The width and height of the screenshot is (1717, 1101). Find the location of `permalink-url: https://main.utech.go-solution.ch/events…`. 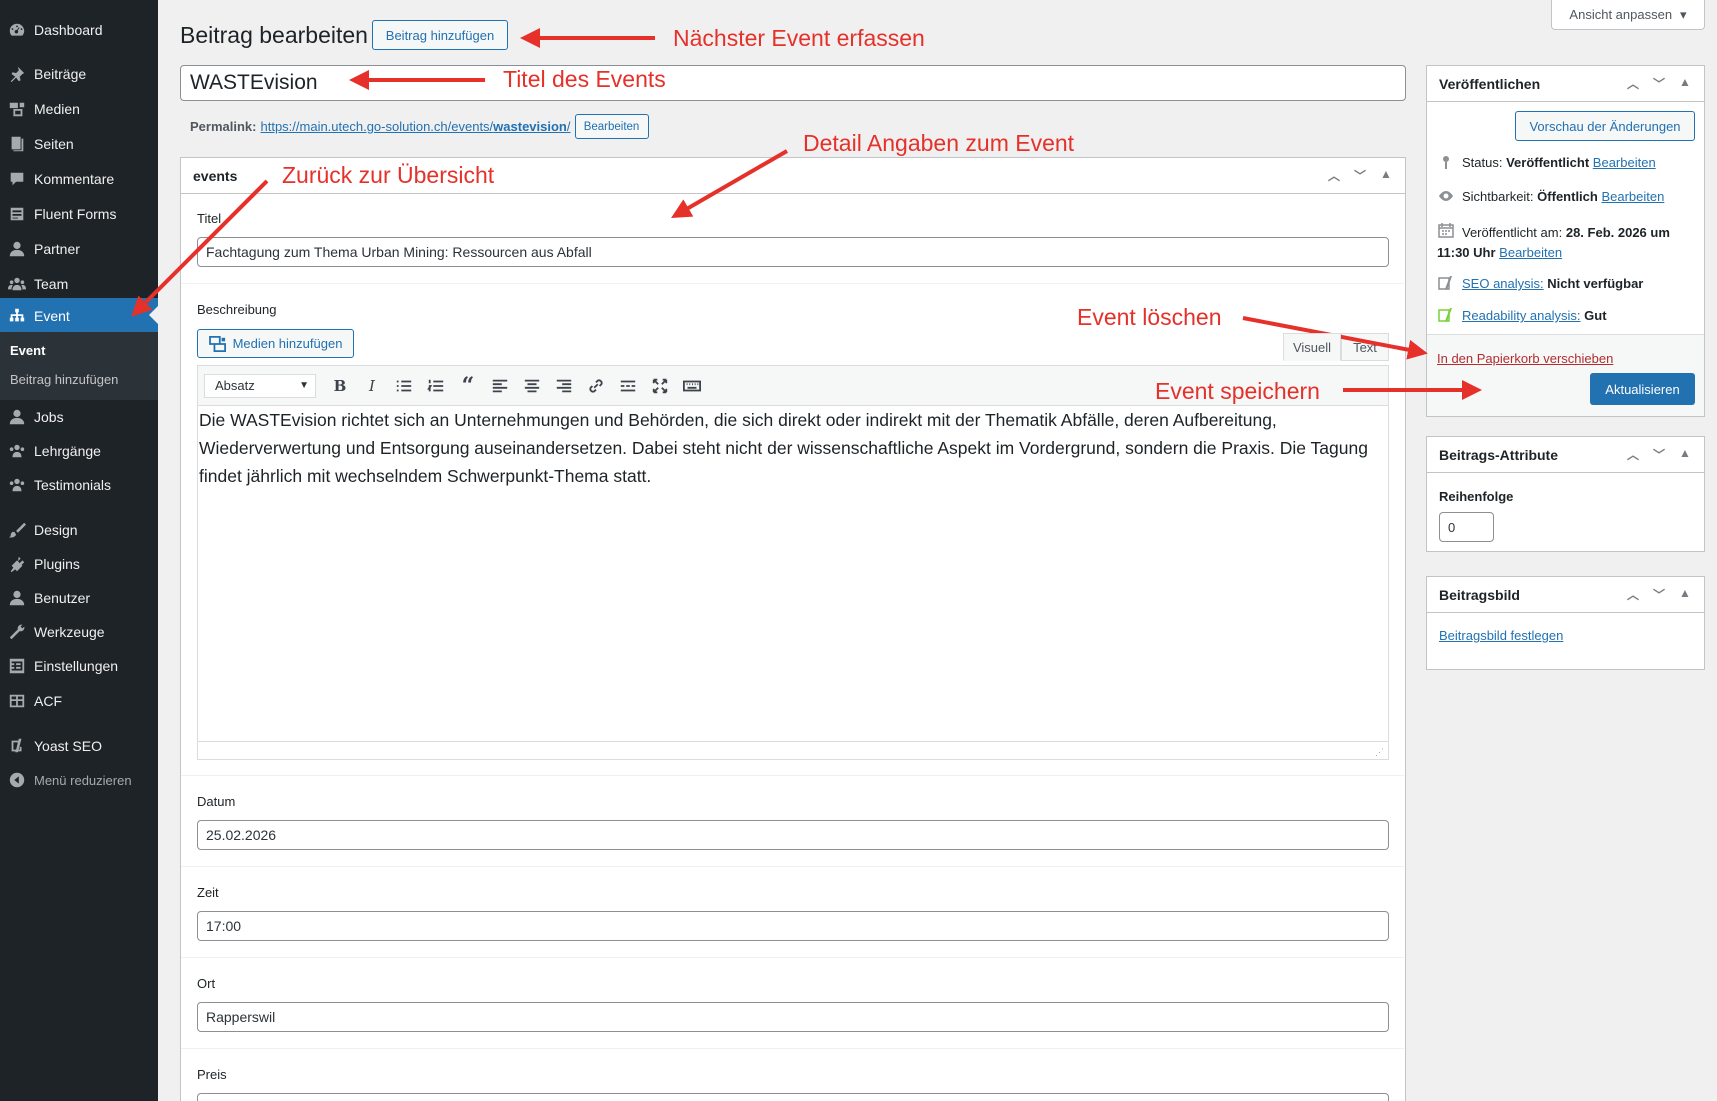

permalink-url: https://main.utech.go-solution.ch/events… is located at coordinates (415, 126).